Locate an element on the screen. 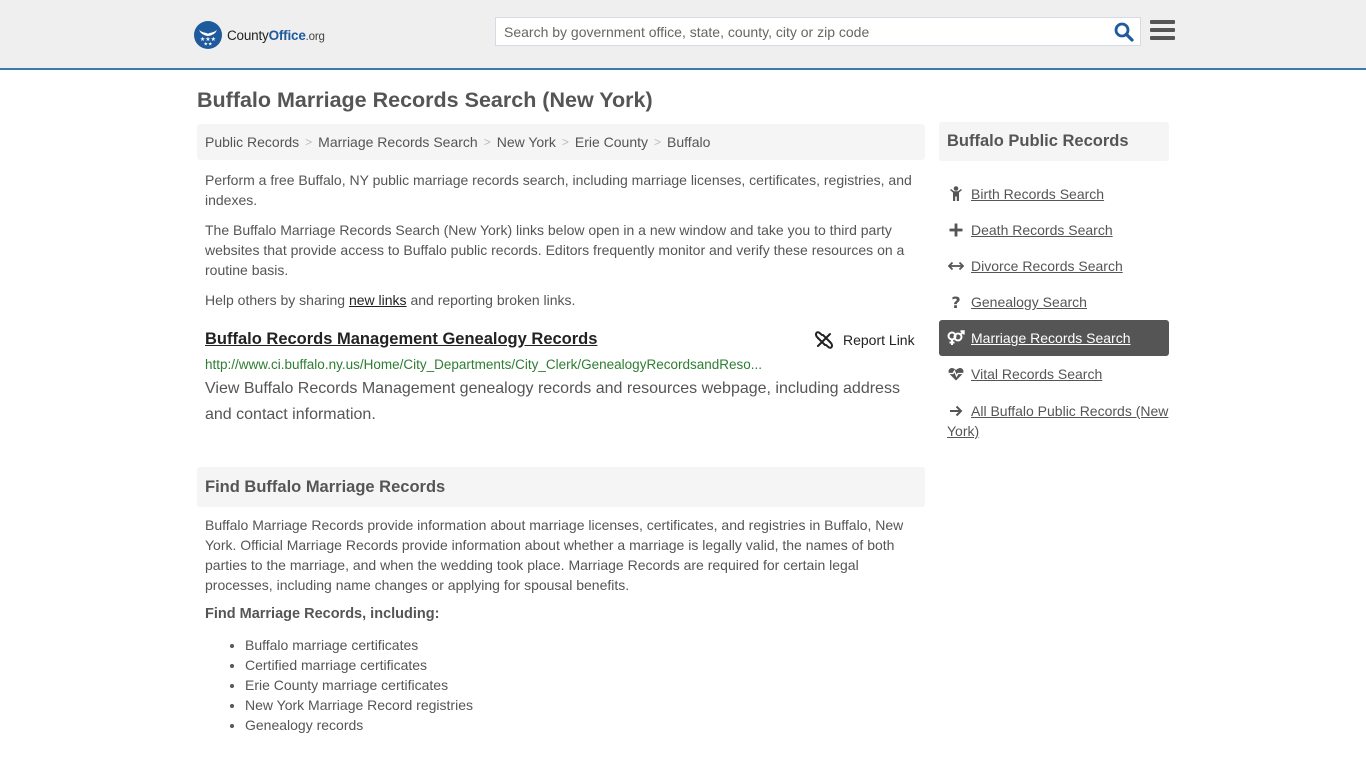  logo-text-org: .org is located at coordinates (315, 36).